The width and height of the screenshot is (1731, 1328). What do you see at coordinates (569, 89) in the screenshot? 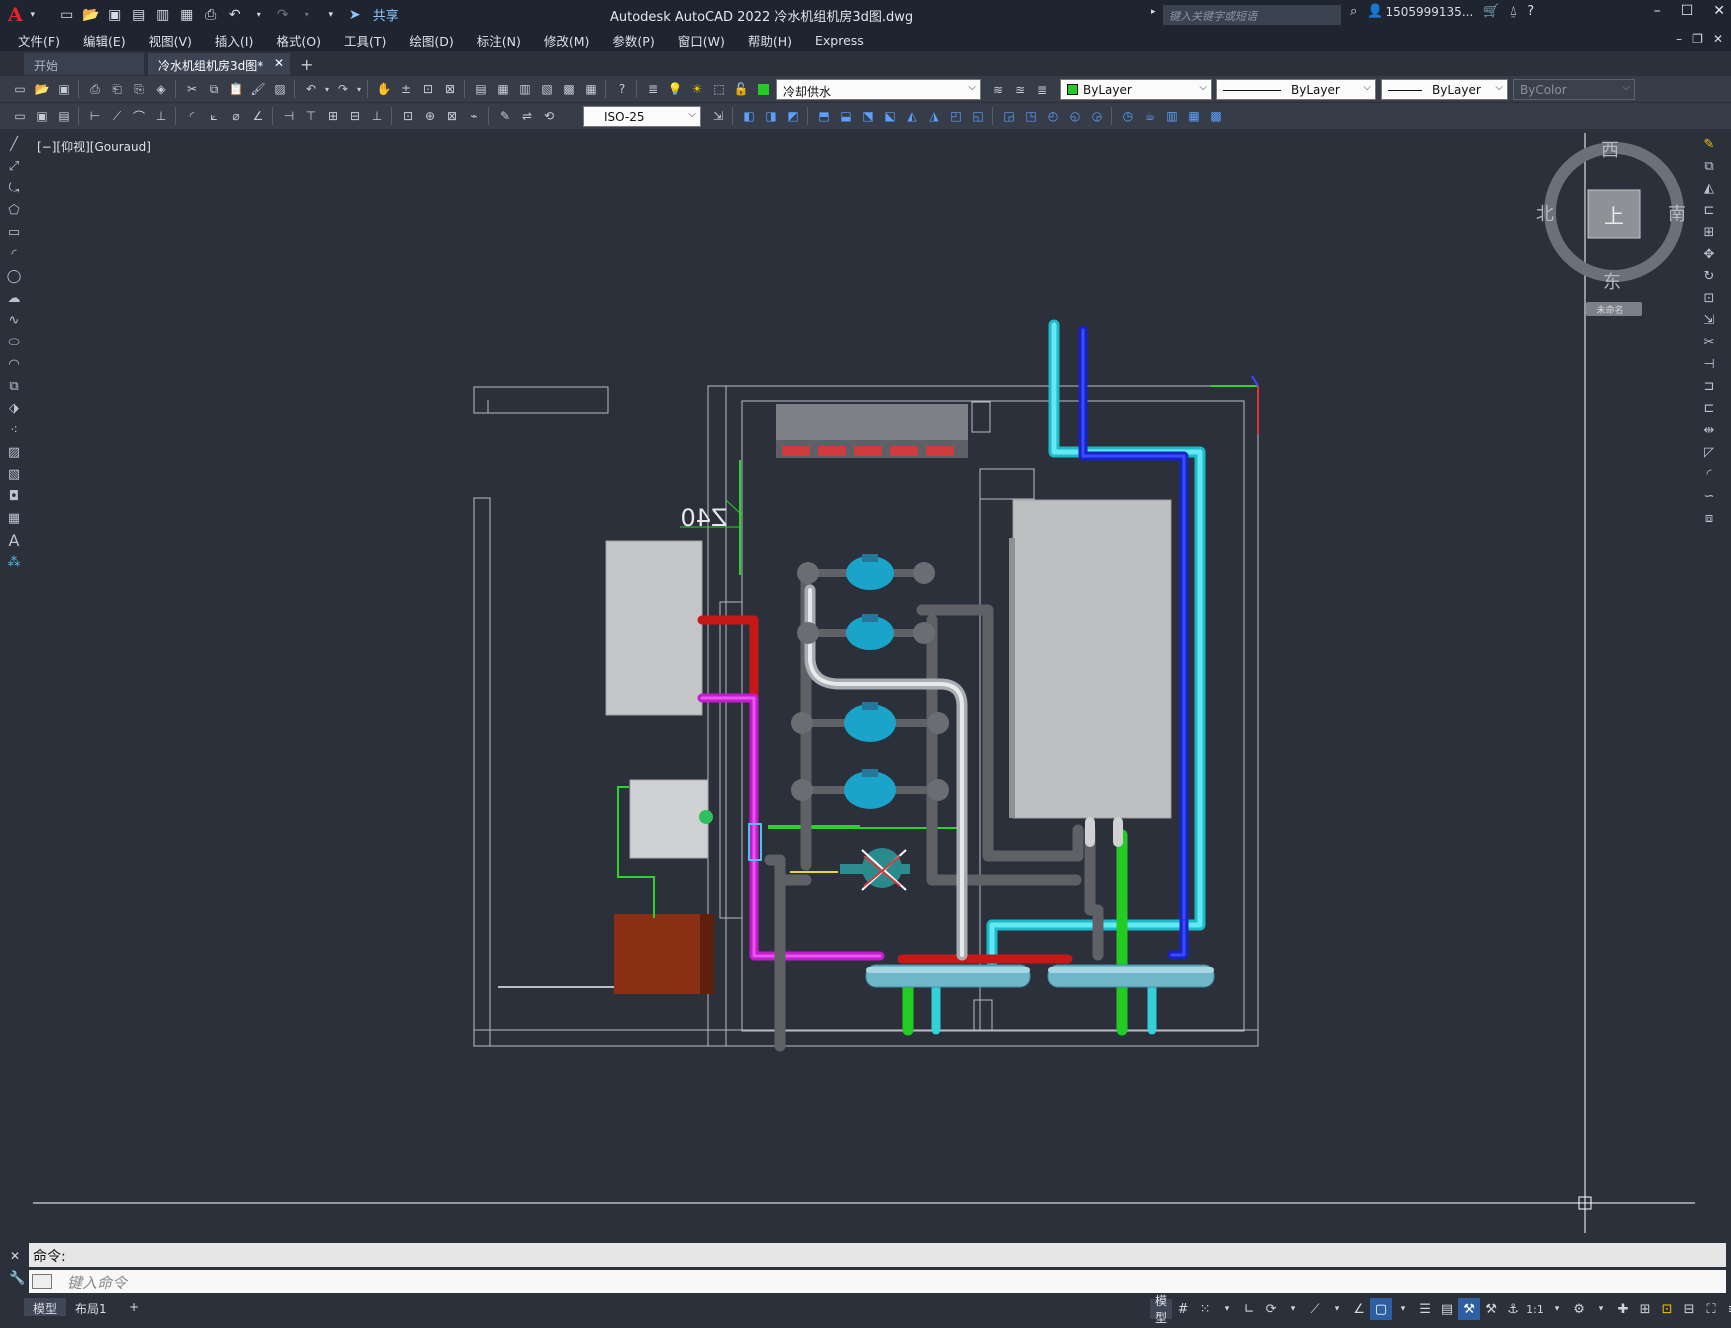
I see `markup-icon: ▩` at bounding box center [569, 89].